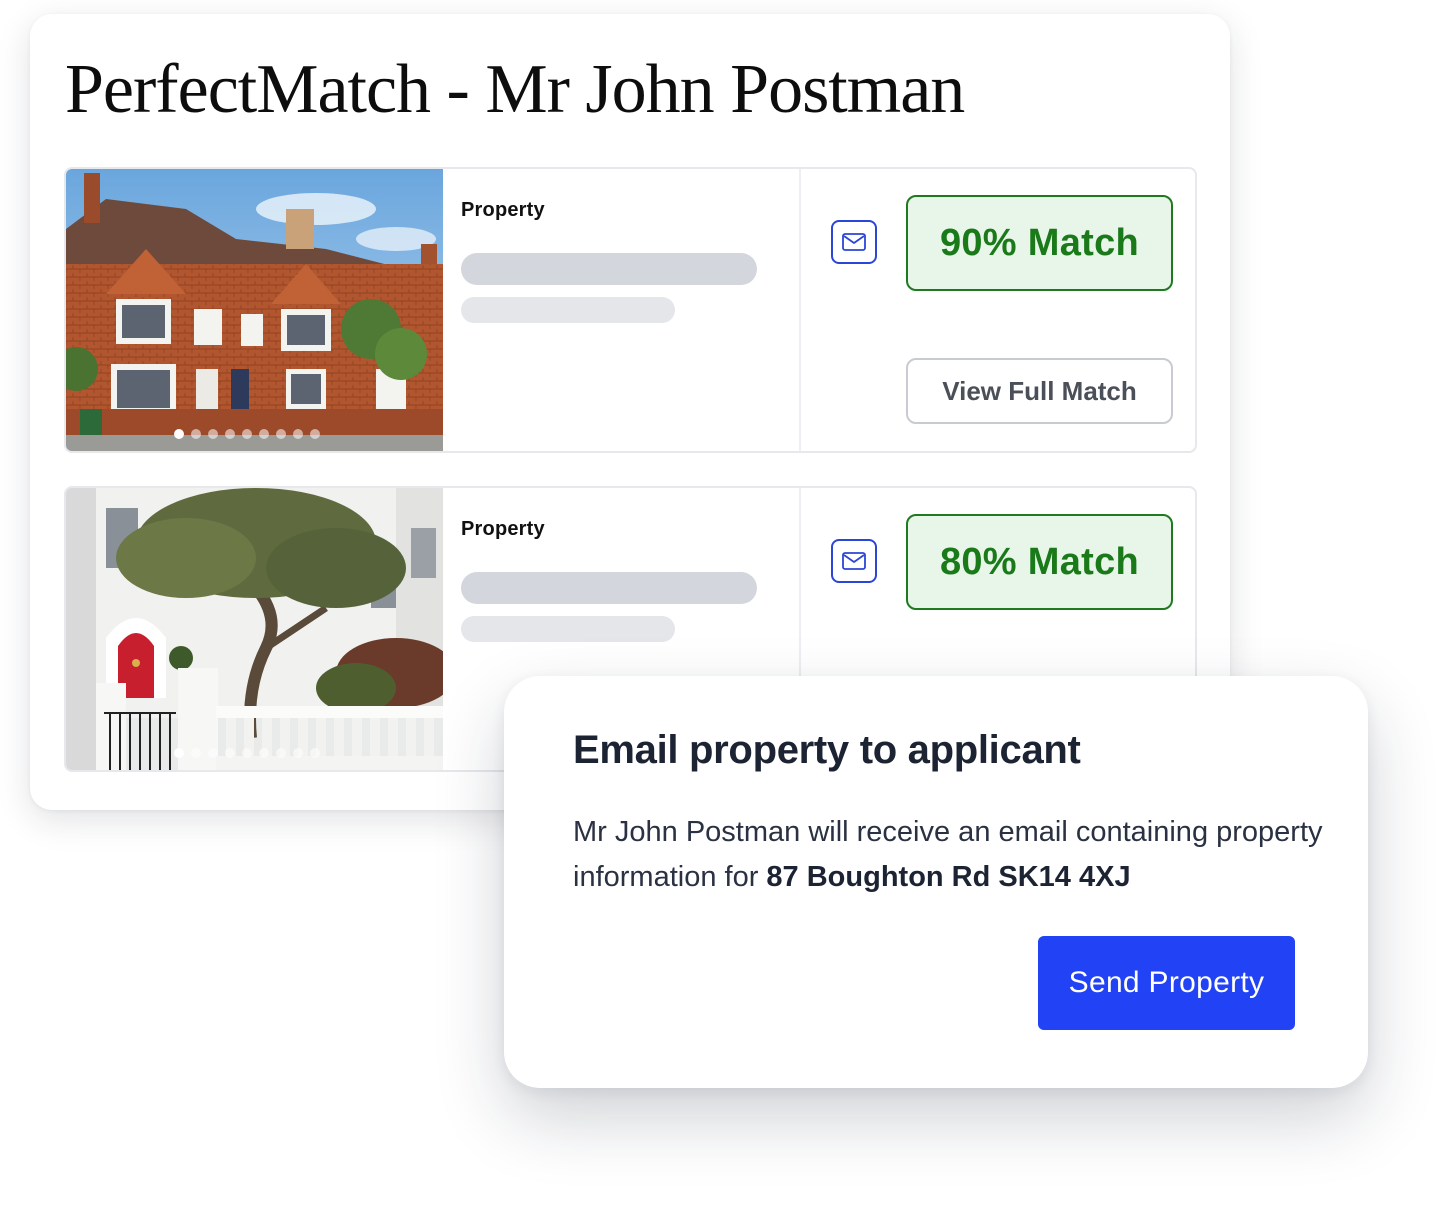  Describe the element at coordinates (1039, 243) in the screenshot. I see `match-badge: 90% Match` at that location.